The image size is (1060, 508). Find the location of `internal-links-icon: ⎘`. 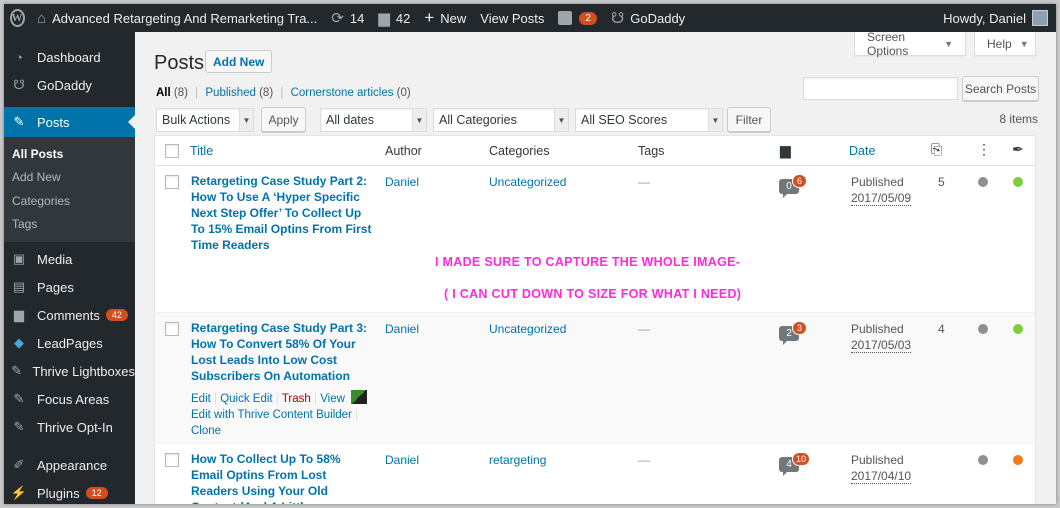

internal-links-icon: ⎘ is located at coordinates (936, 149).